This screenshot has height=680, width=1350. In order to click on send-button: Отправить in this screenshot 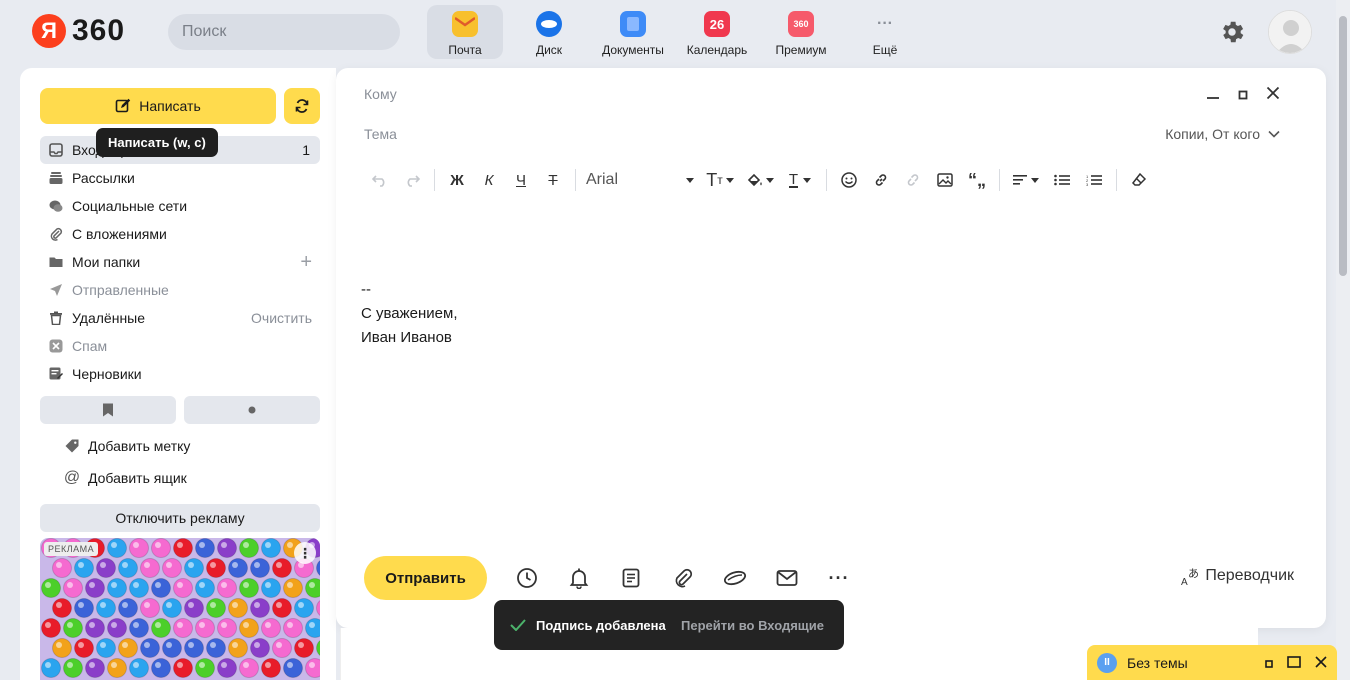, I will do `click(425, 578)`.